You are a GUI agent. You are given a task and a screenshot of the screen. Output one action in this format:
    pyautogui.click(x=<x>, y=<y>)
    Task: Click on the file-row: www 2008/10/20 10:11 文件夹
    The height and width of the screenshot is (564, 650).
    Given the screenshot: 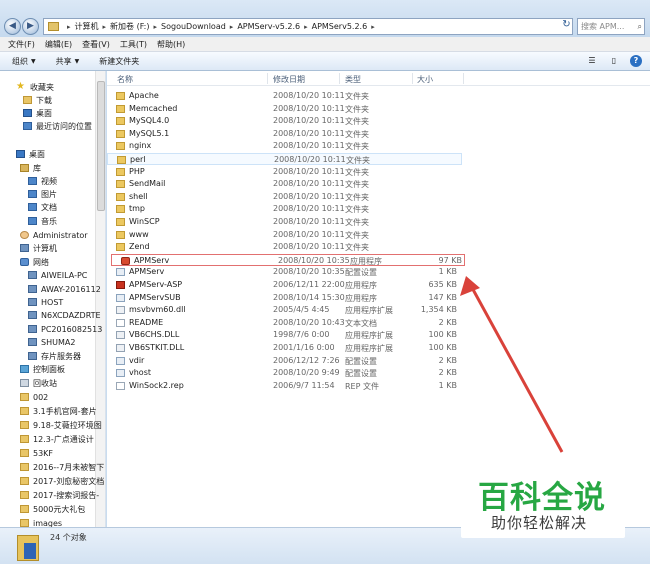 What is the action you would take?
    pyautogui.click(x=284, y=235)
    